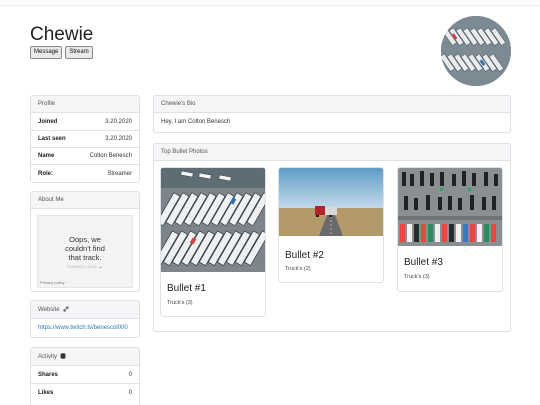 This screenshot has height=405, width=540. I want to click on profile-name: Chewie, so click(62, 34).